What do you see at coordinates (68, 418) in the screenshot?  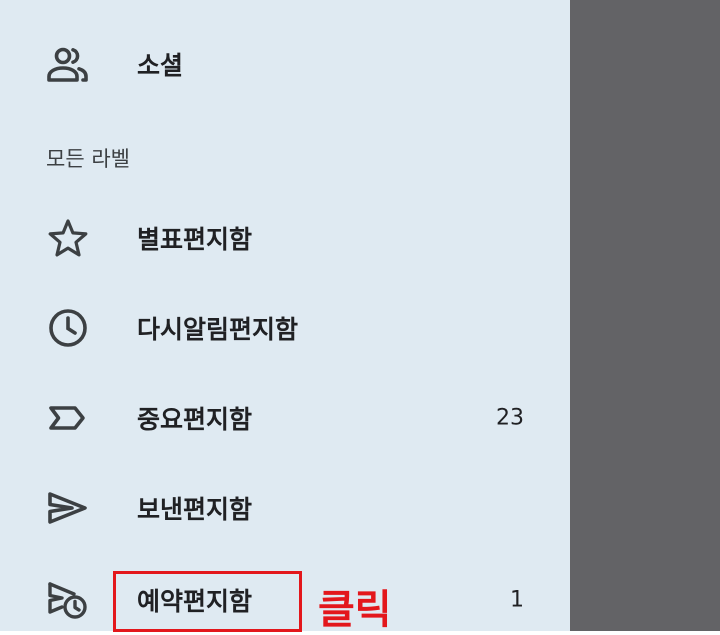 I see `label-important-icon` at bounding box center [68, 418].